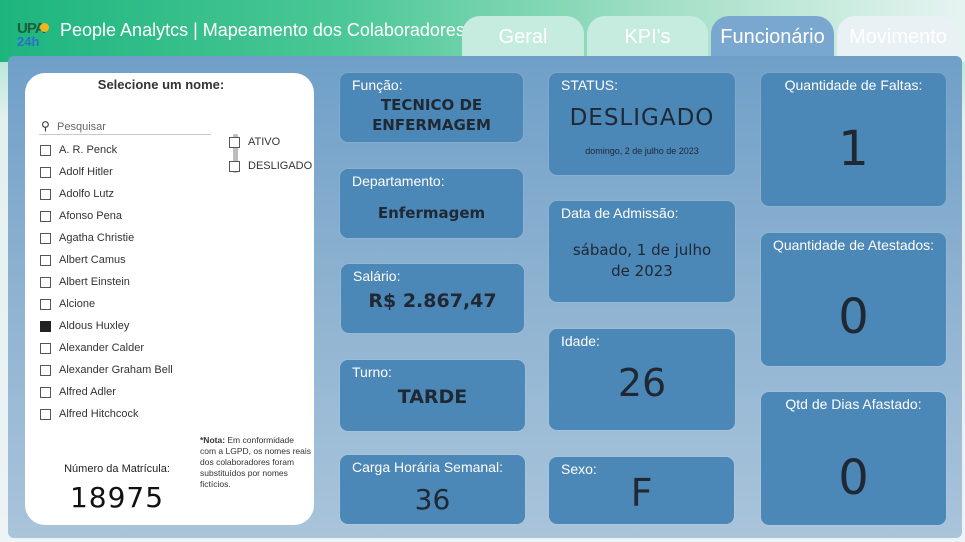 The image size is (965, 542). I want to click on card-turno: Turno: TARDE, so click(432, 395).